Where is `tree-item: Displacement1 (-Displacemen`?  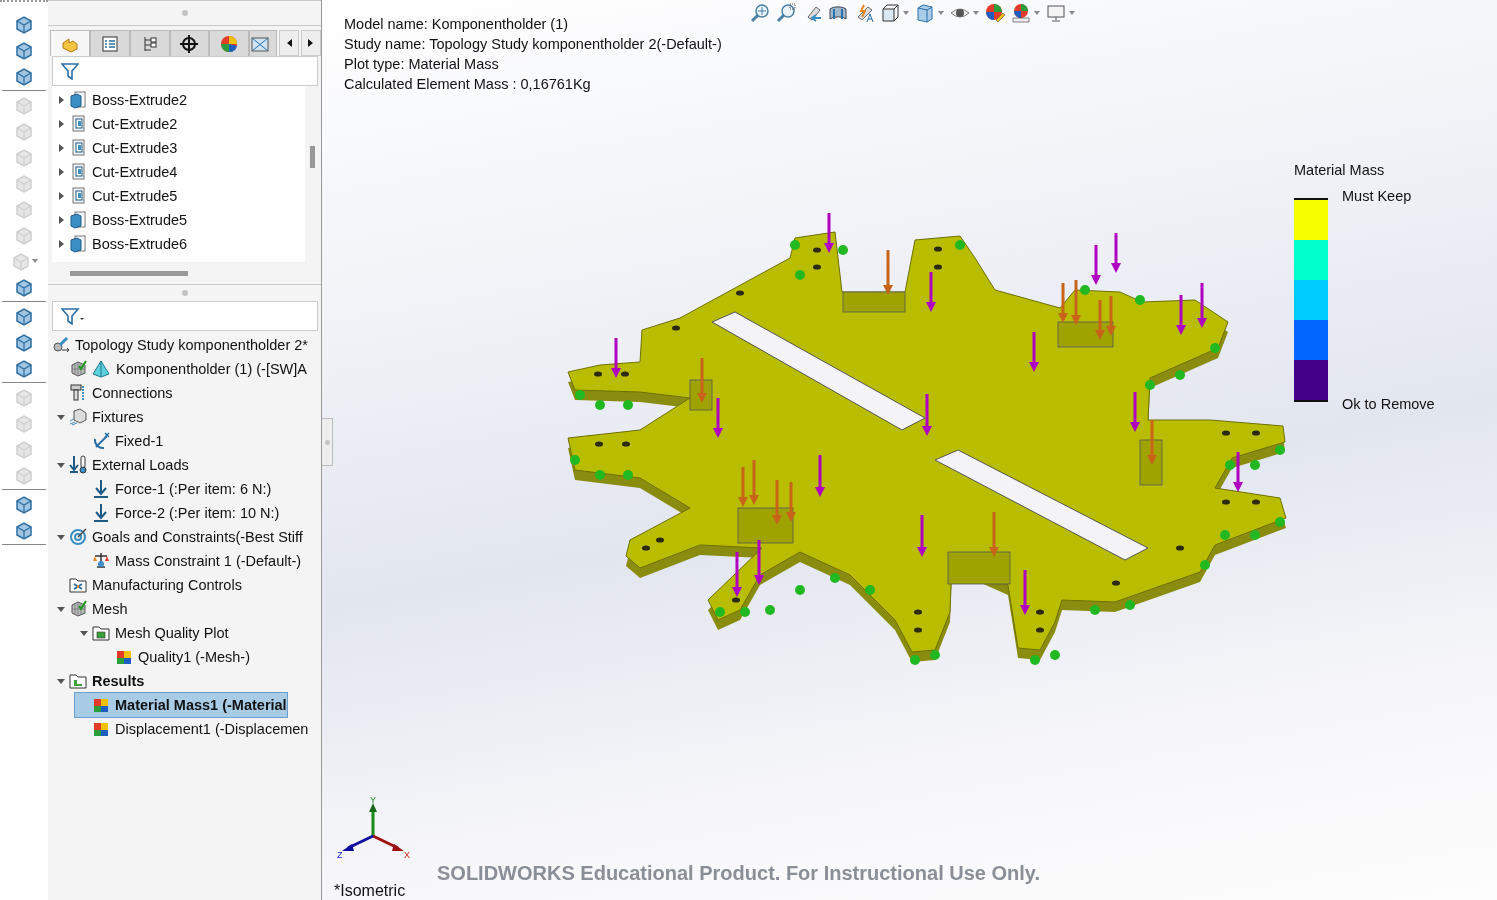 tree-item: Displacement1 (-Displacemen is located at coordinates (192, 729).